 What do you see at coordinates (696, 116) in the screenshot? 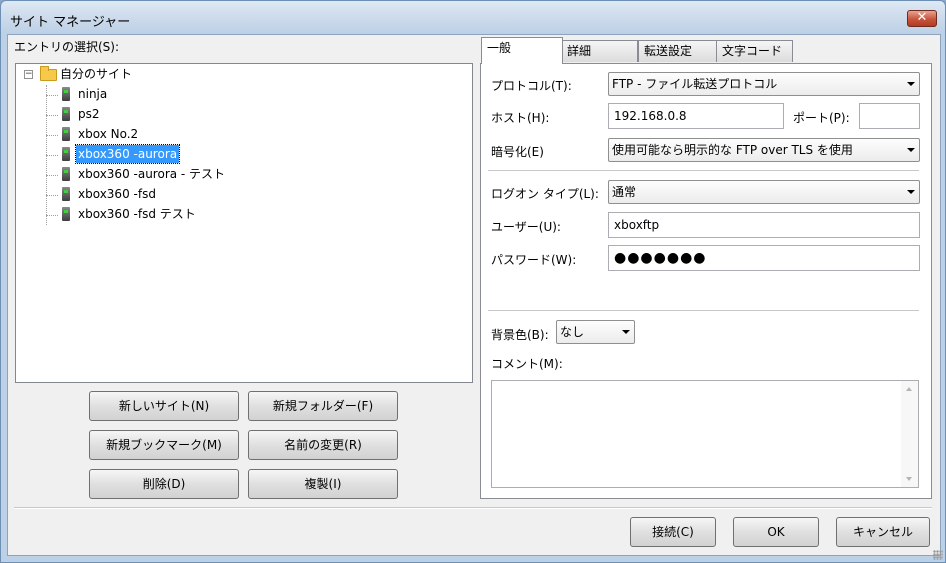
I see `host-input: 192.168.0.8` at bounding box center [696, 116].